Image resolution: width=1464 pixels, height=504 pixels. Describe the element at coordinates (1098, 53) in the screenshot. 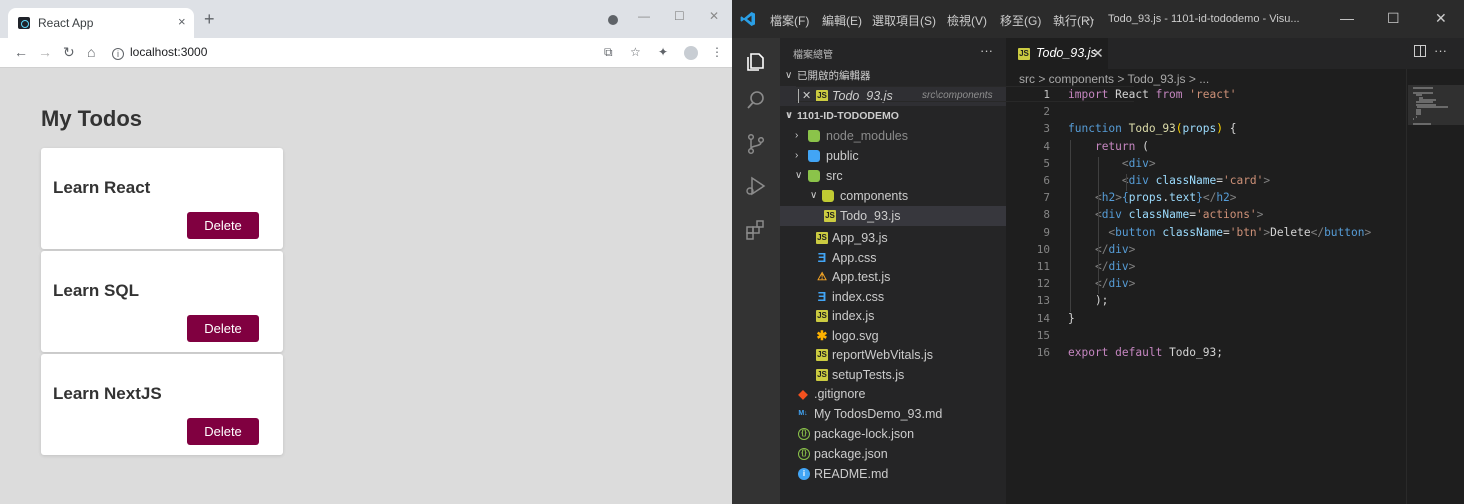

I see `close-icon: ✕` at that location.